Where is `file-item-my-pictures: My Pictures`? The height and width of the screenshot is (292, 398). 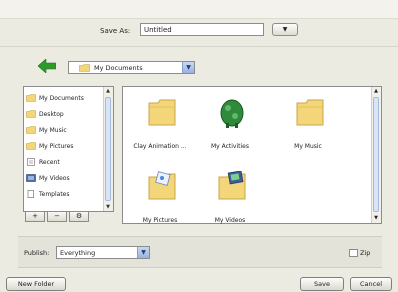
file-item-my-pictures: My Pictures is located at coordinates (160, 201).